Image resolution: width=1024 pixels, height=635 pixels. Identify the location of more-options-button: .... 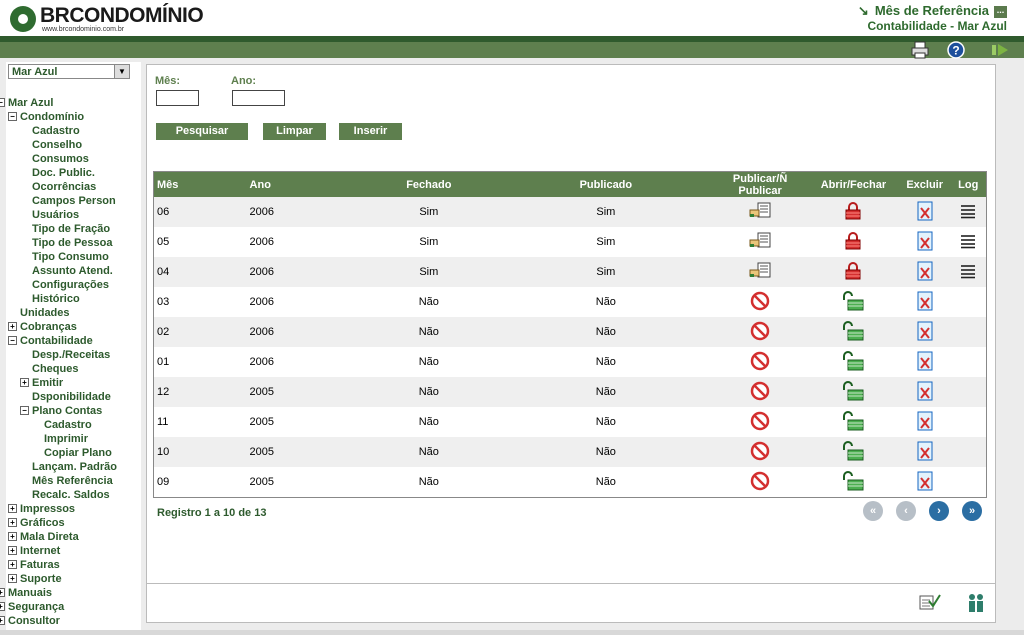
(1000, 12).